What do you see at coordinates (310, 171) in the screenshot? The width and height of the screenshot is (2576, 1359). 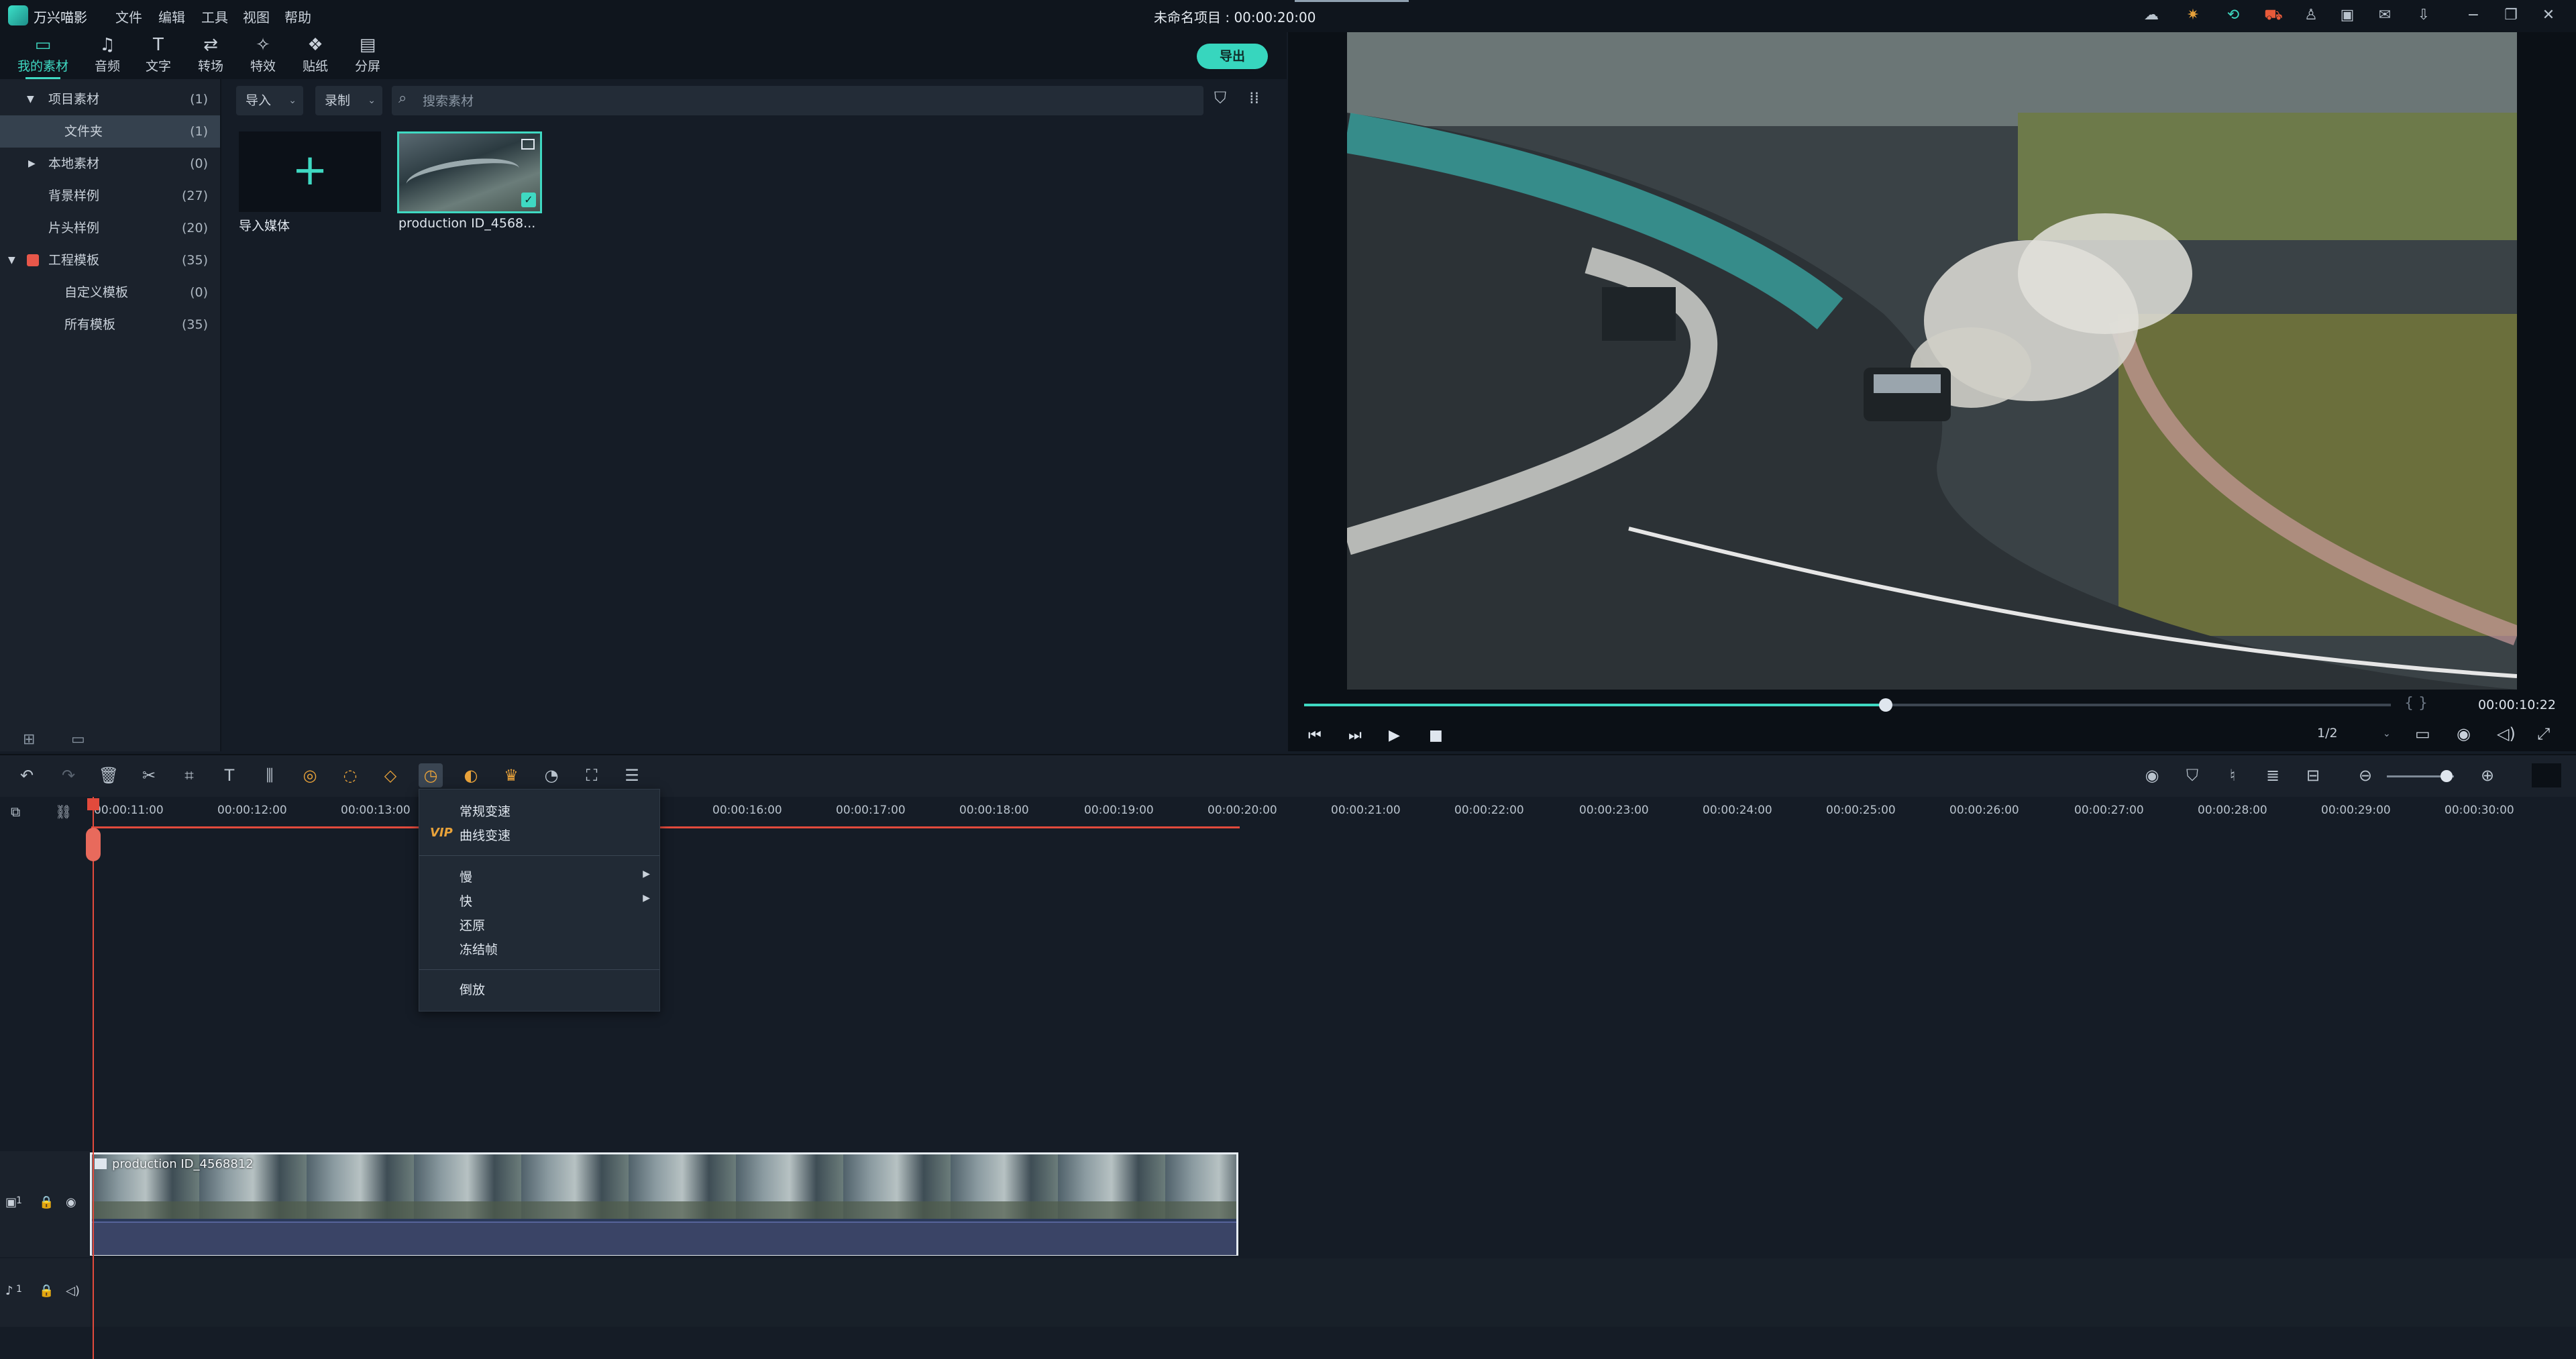 I see `import-media-card: +` at bounding box center [310, 171].